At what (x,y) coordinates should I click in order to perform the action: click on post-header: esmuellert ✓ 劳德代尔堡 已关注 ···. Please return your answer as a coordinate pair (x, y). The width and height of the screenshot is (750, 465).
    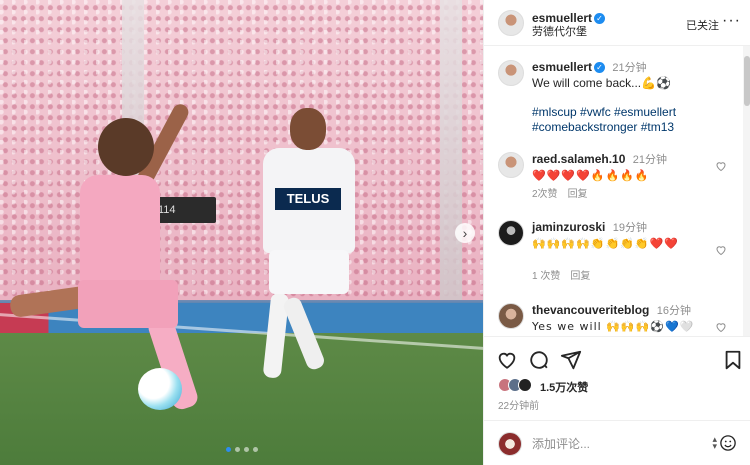
    Looking at the image, I should click on (617, 23).